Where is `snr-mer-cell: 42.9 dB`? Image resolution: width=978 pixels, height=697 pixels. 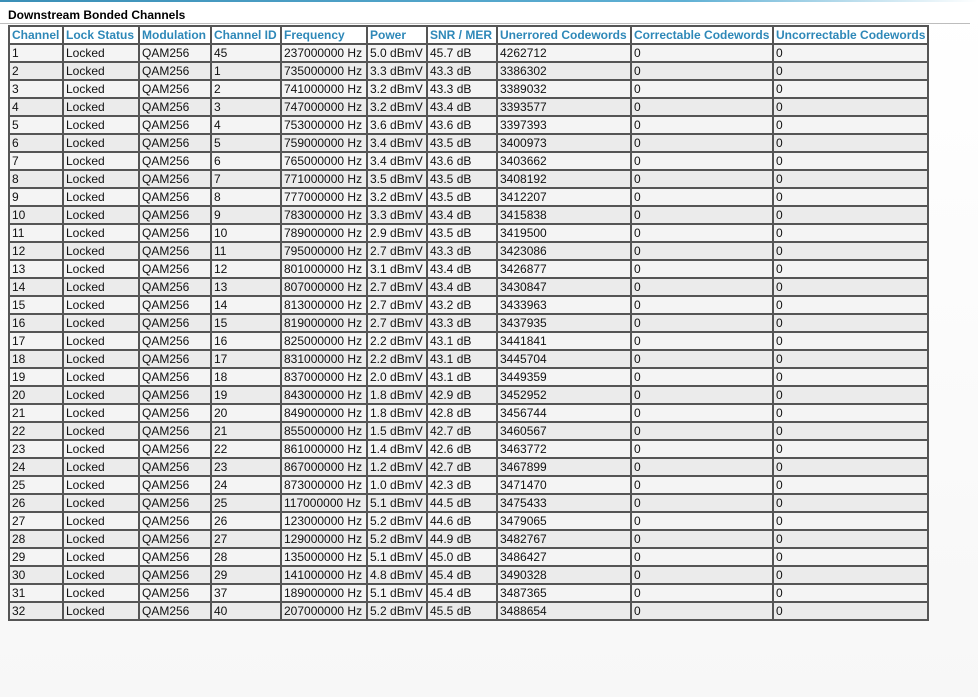
snr-mer-cell: 42.9 dB is located at coordinates (462, 395).